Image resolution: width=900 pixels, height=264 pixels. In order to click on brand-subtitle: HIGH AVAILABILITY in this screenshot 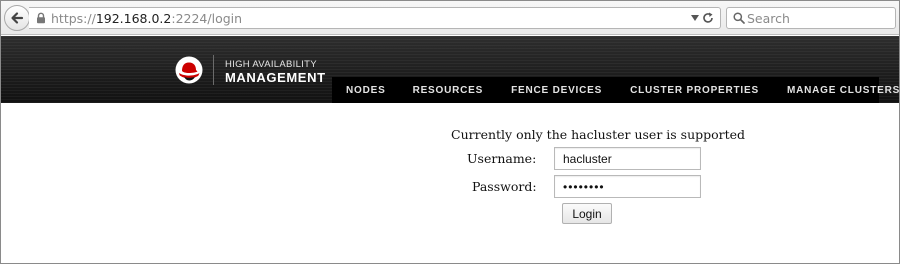, I will do `click(271, 64)`.